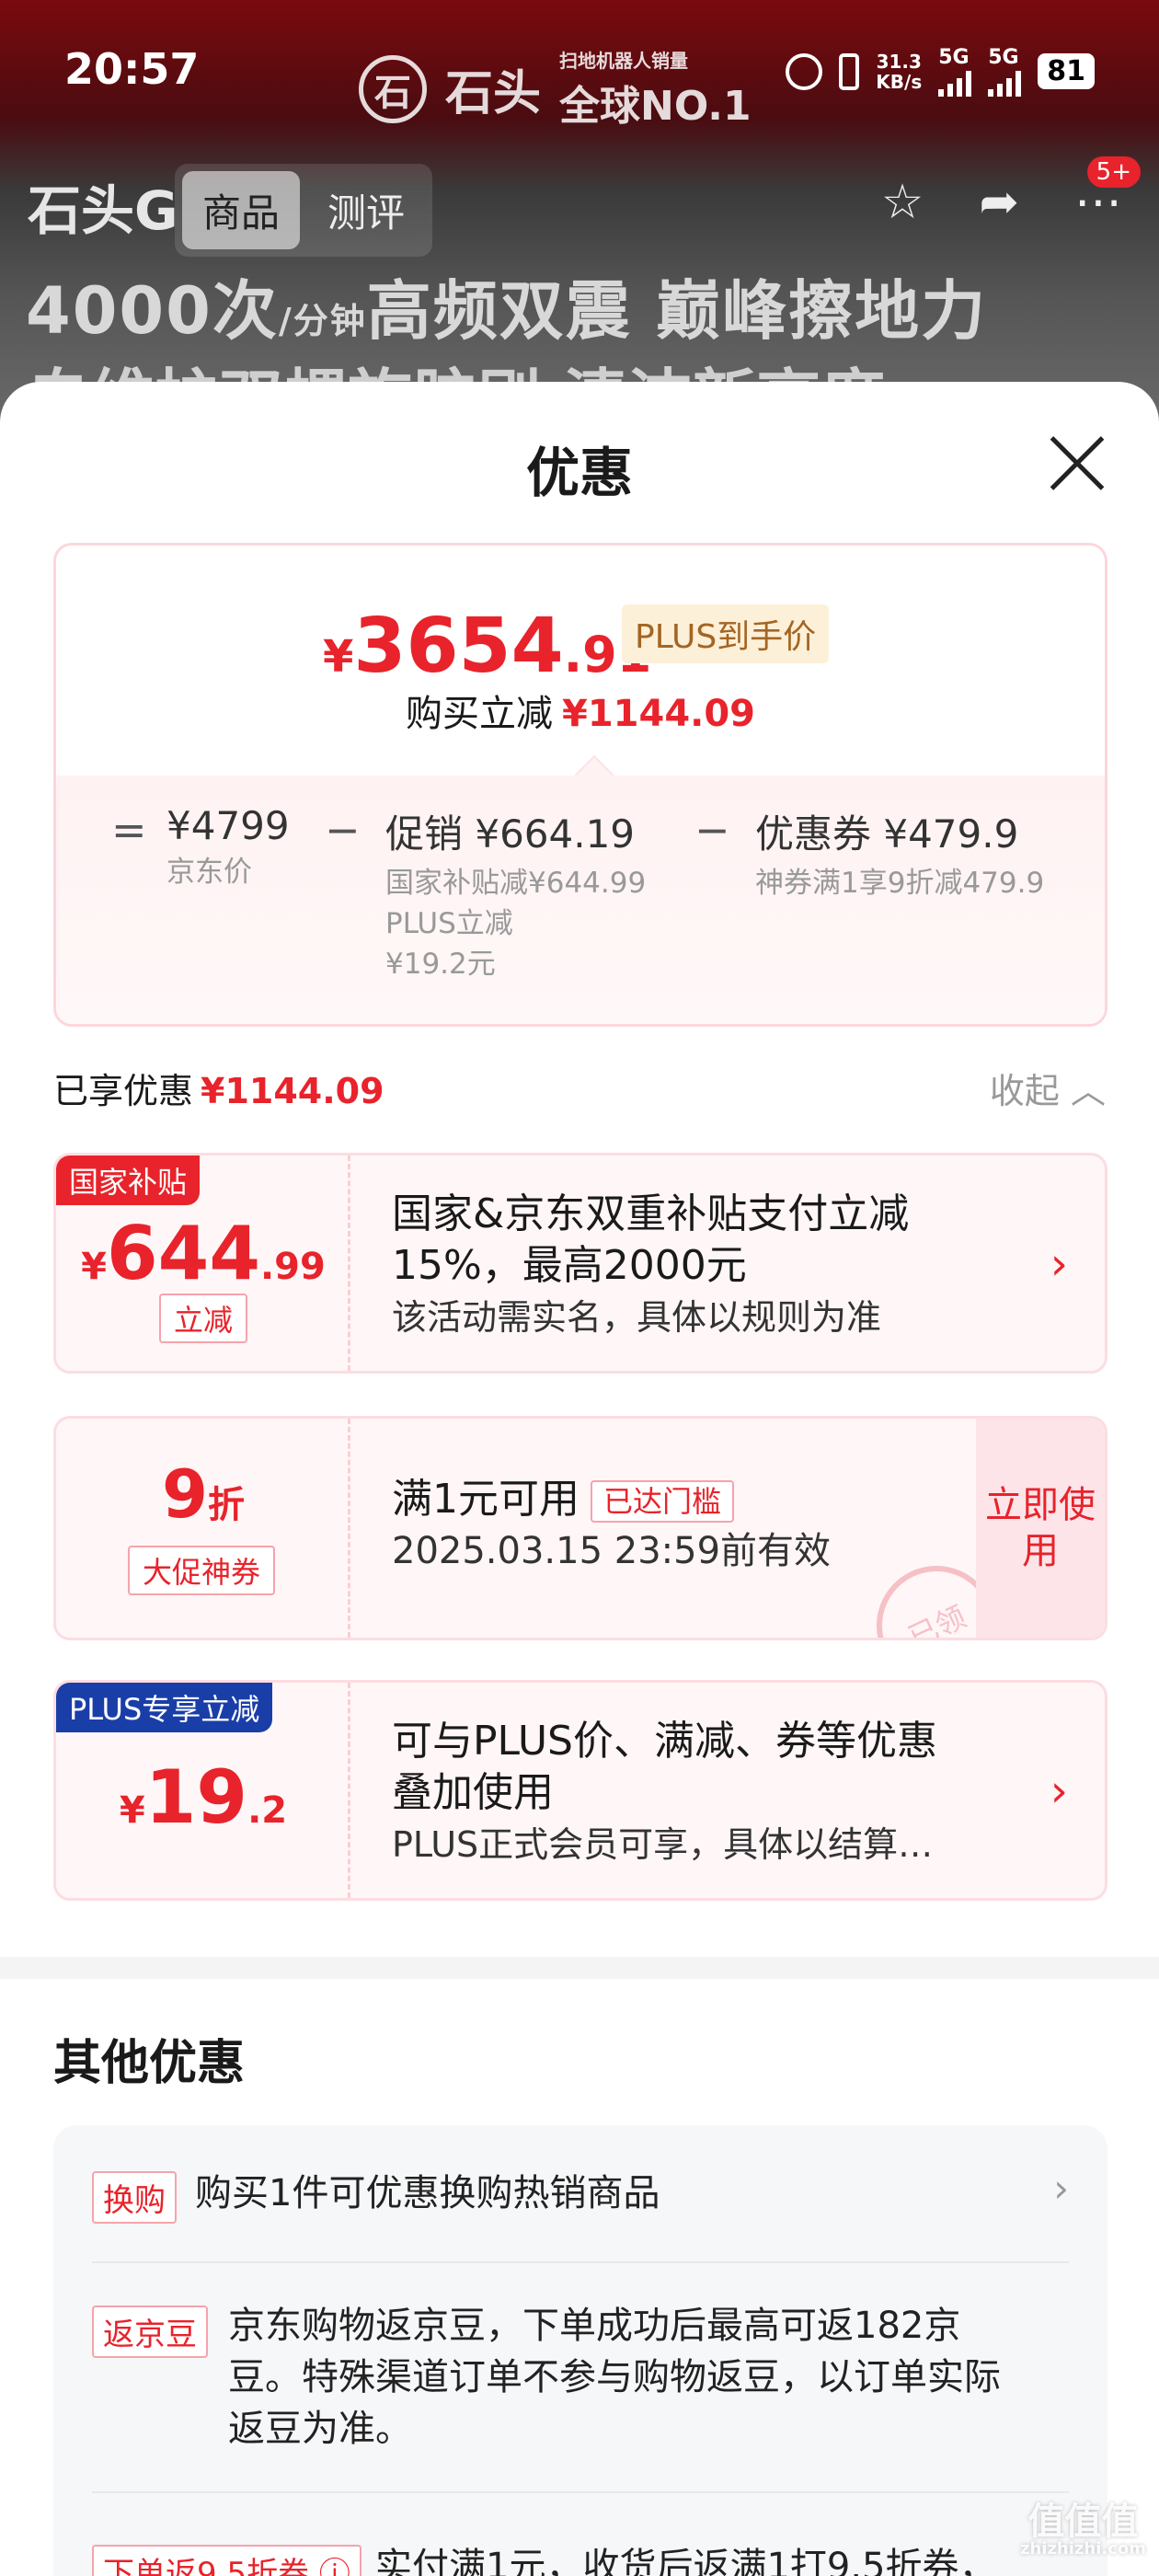 Image resolution: width=1159 pixels, height=2576 pixels. Describe the element at coordinates (129, 830) in the screenshot. I see `equals-sign: =` at that location.